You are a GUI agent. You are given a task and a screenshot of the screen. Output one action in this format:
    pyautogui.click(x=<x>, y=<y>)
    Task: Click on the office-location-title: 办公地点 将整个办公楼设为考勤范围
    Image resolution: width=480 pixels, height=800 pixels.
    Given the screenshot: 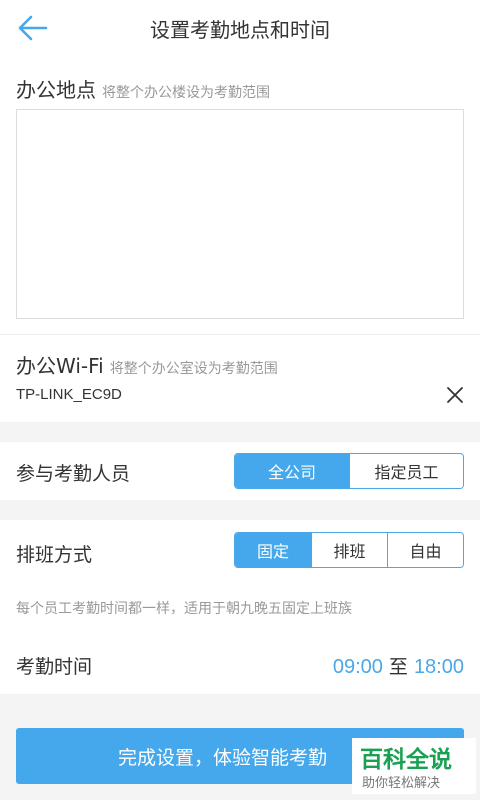 What is the action you would take?
    pyautogui.click(x=143, y=88)
    